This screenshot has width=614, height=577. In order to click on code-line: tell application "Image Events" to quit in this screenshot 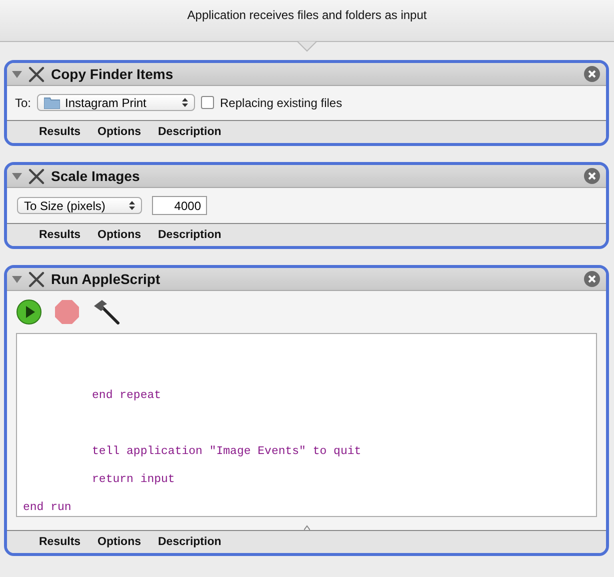, I will do `click(226, 452)`.